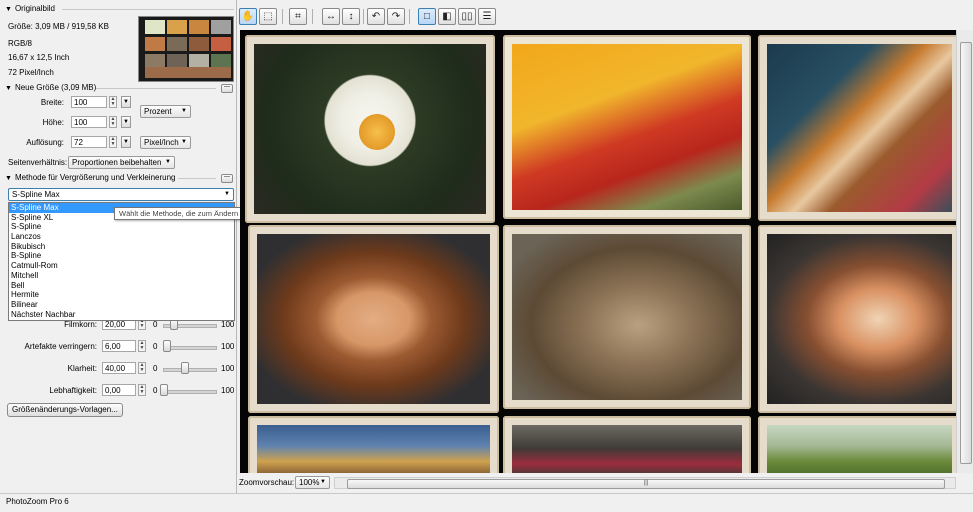 The image size is (973, 512). I want to click on slider-label: Klarheit:, so click(82, 368).